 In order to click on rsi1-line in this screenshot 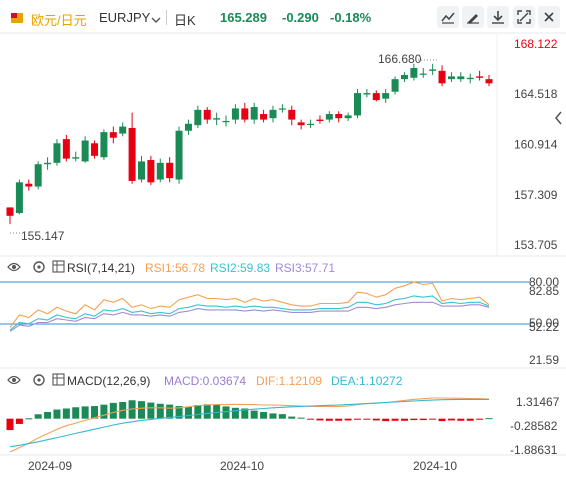, I will do `click(249, 304)`.